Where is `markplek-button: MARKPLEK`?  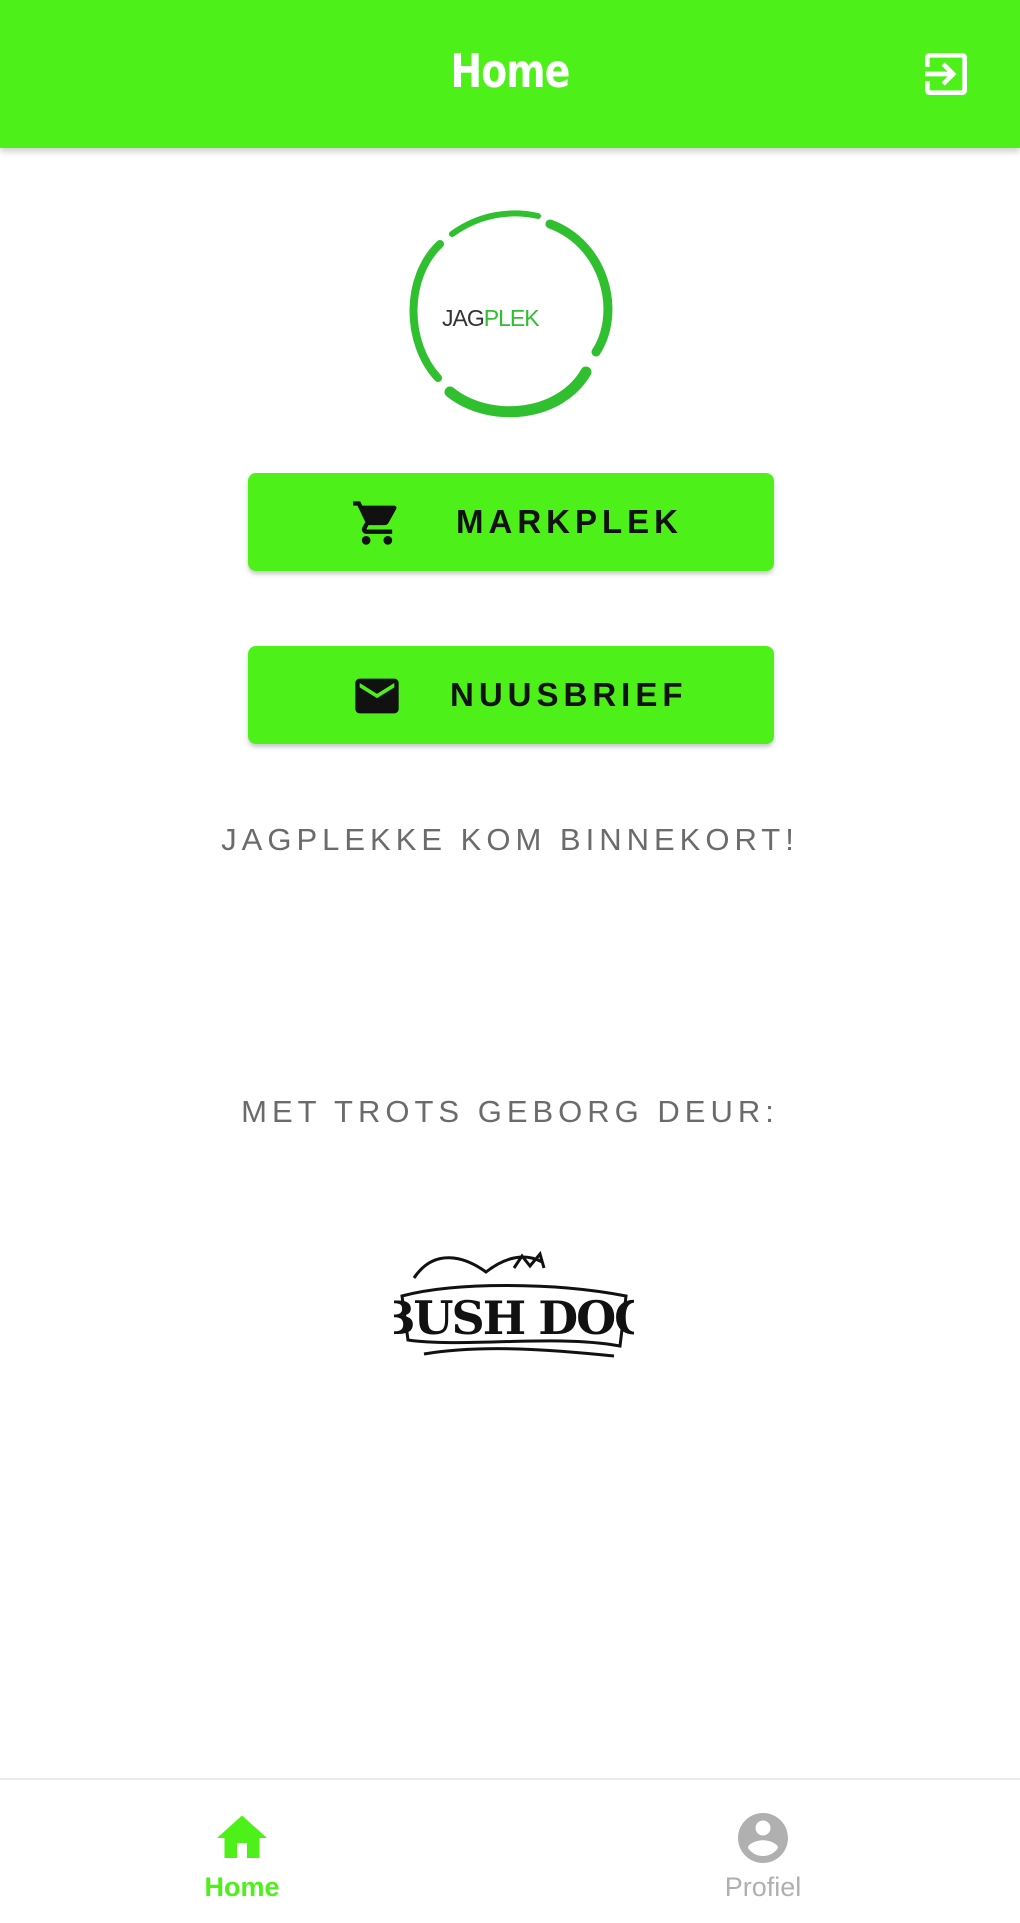 markplek-button: MARKPLEK is located at coordinates (511, 522).